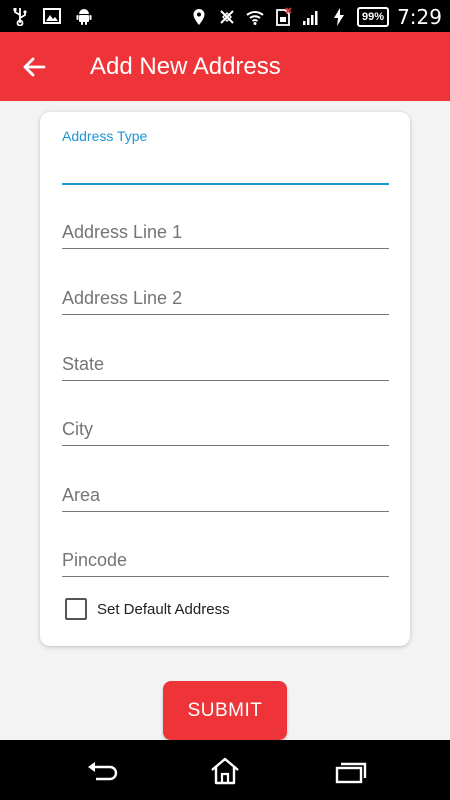  Describe the element at coordinates (76, 609) in the screenshot. I see `default-address-checkbox` at that location.